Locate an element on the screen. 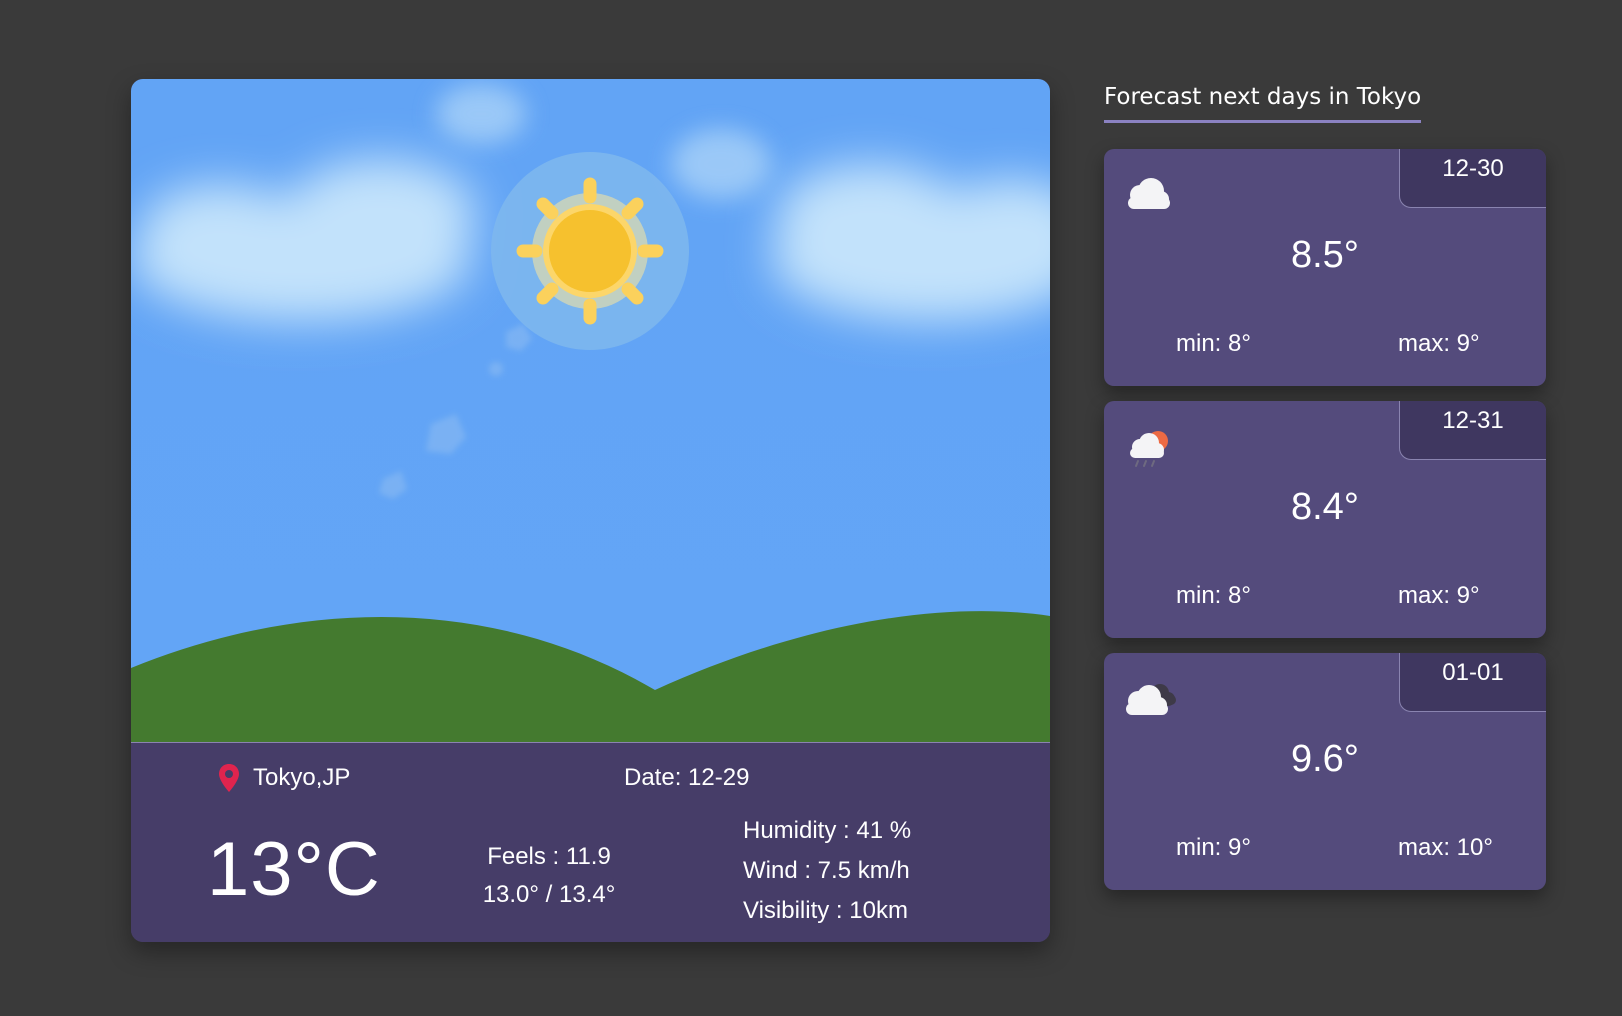  sun-icon is located at coordinates (590, 251).